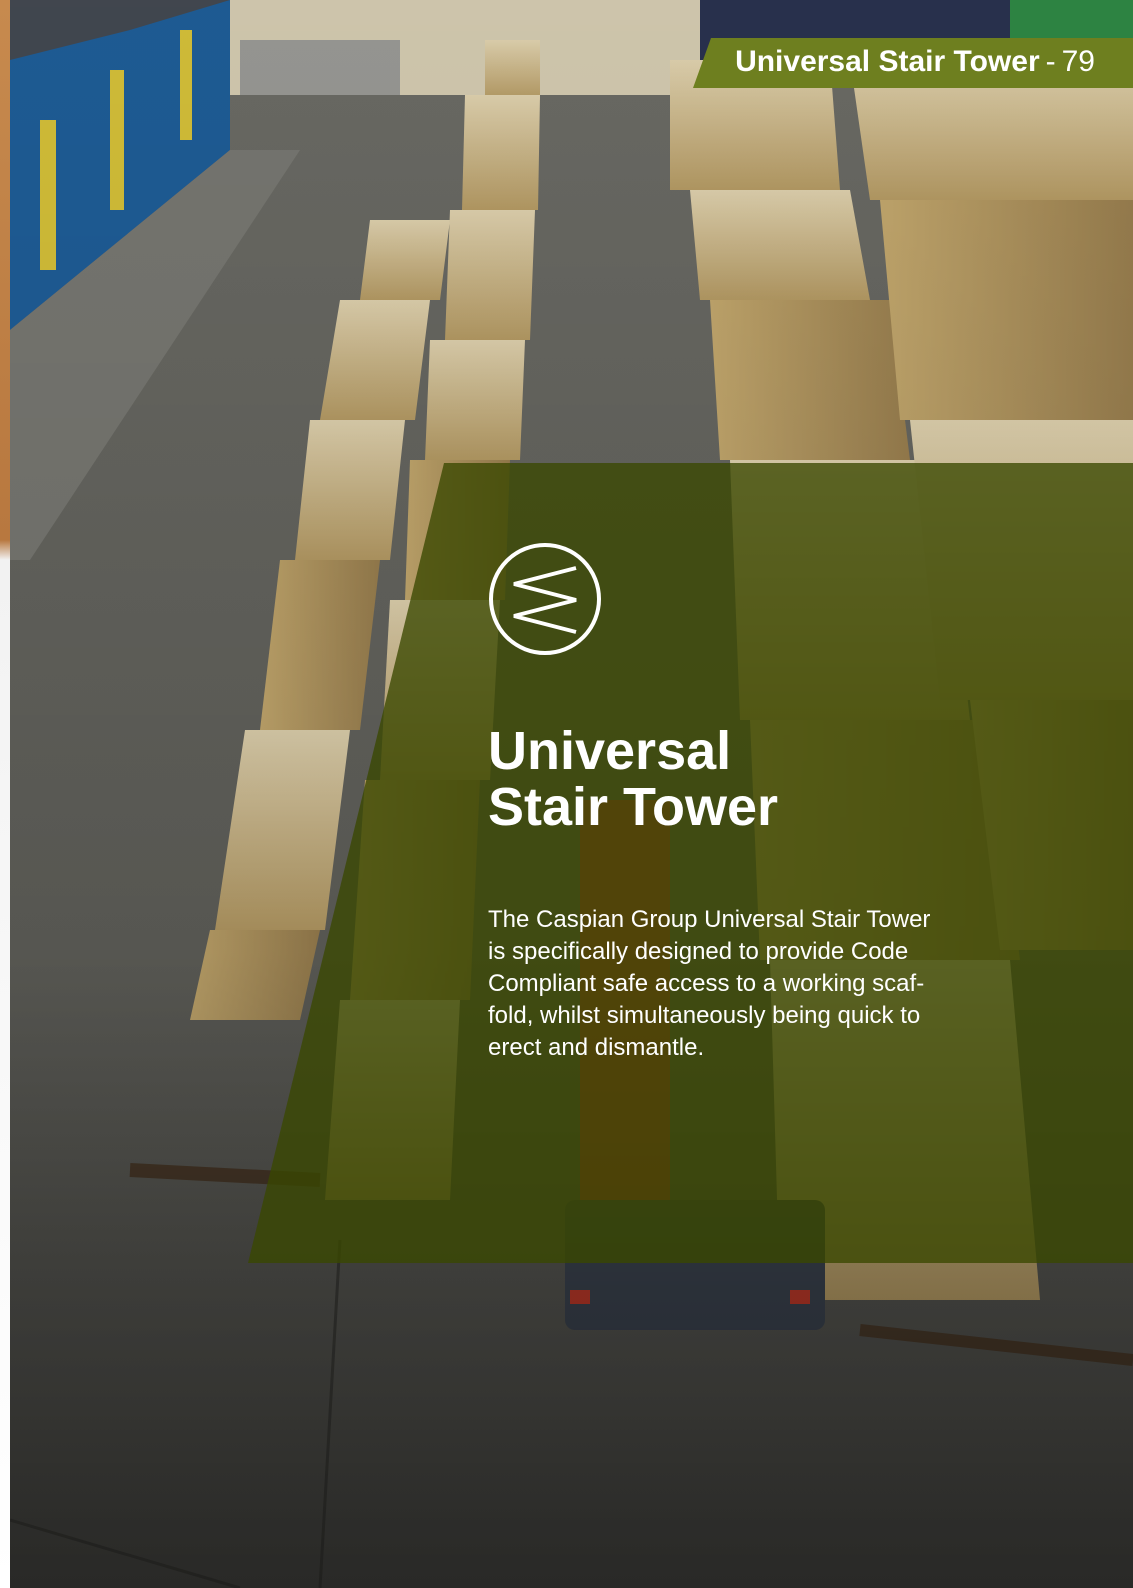 This screenshot has height=1588, width=1133. I want to click on section-title-line: Universal, so click(610, 751).